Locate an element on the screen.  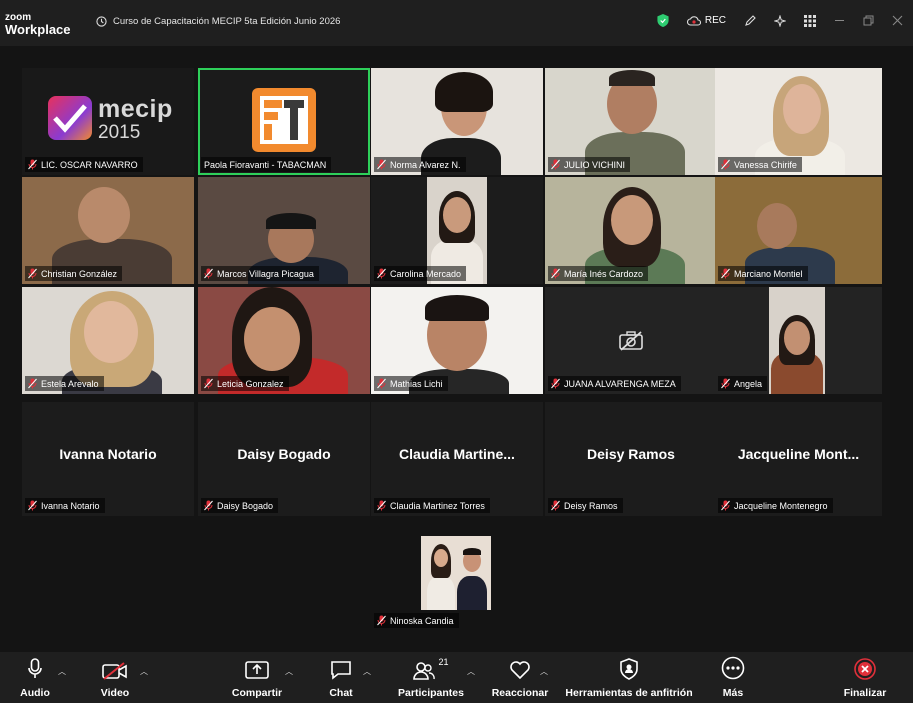
more-label: Más is located at coordinates (733, 693).